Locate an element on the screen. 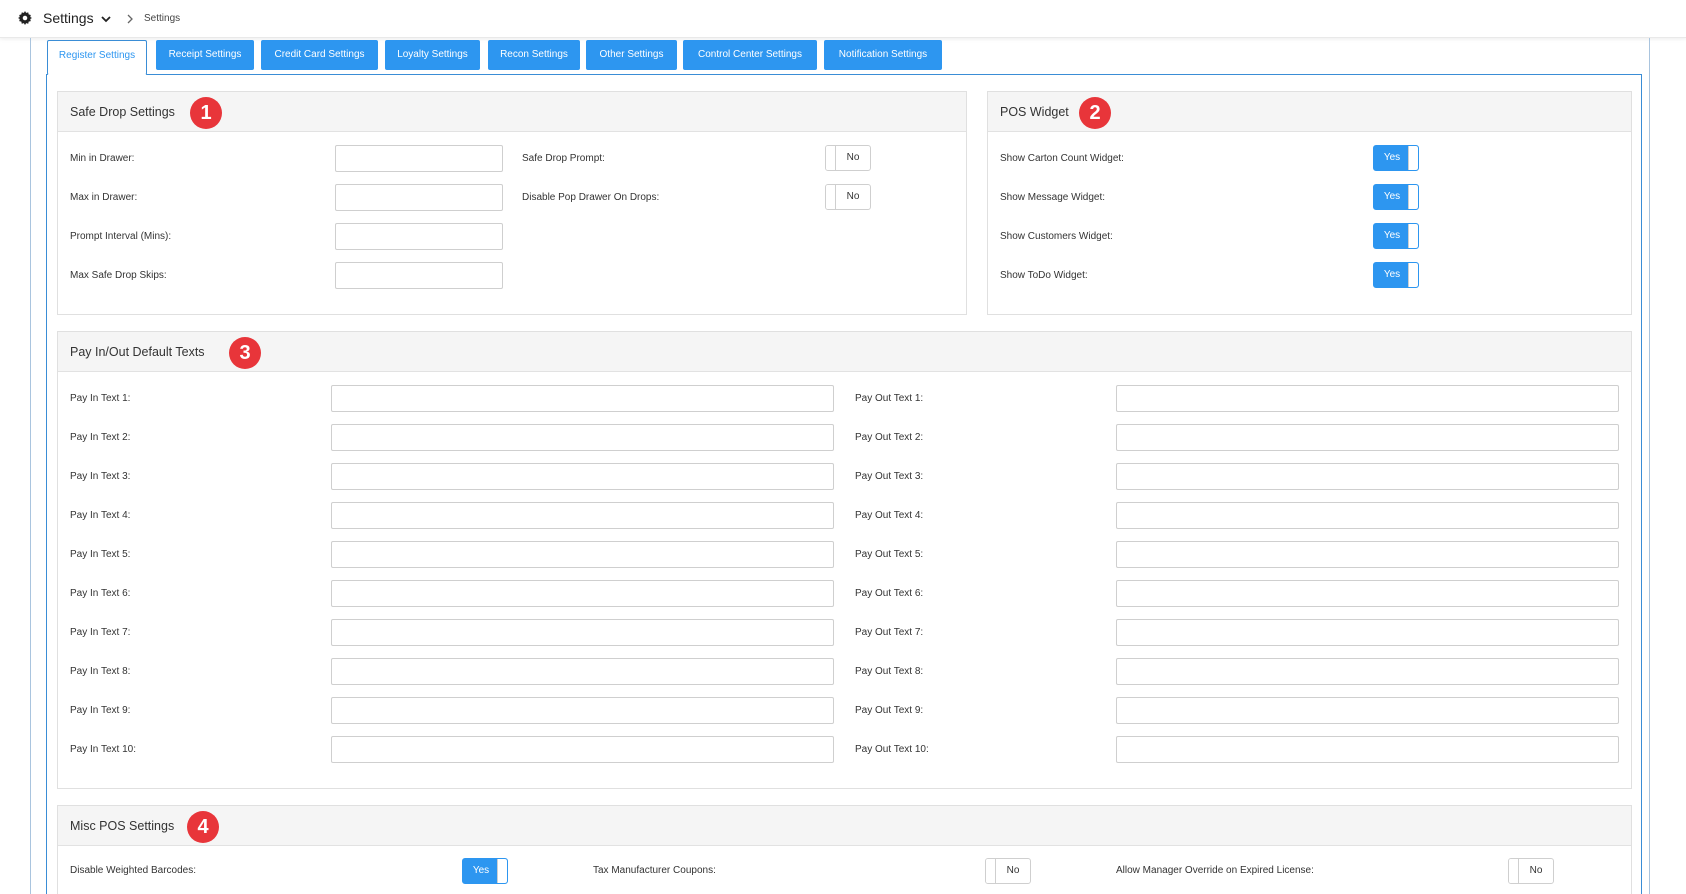 The image size is (1686, 894). breadcrumb: Settings is located at coordinates (162, 18).